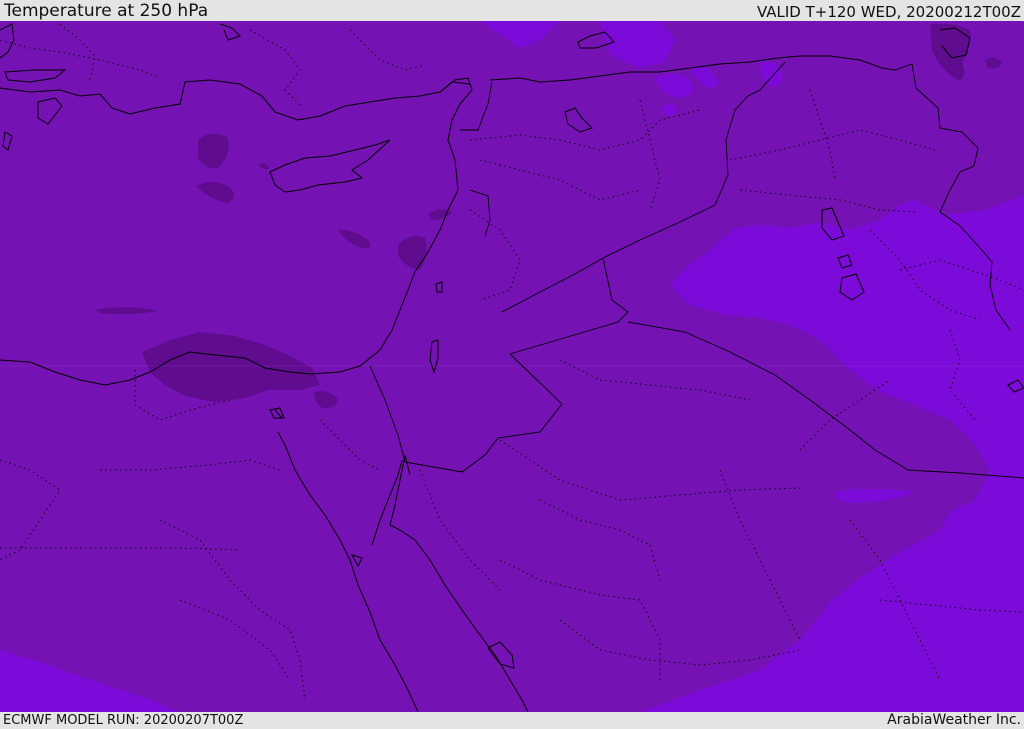 This screenshot has height=729, width=1024. I want to click on credit-label: ArabiaWeather Inc., so click(954, 720).